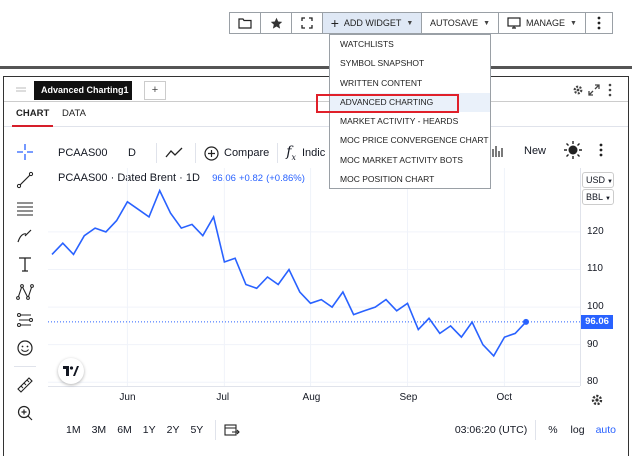  I want to click on text-tool, so click(25, 264).